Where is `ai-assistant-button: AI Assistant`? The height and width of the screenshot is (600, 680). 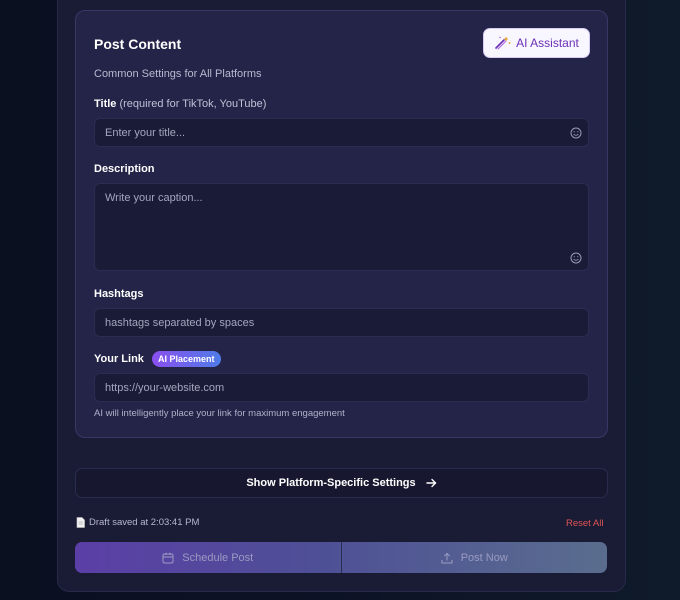
ai-assistant-button: AI Assistant is located at coordinates (536, 43).